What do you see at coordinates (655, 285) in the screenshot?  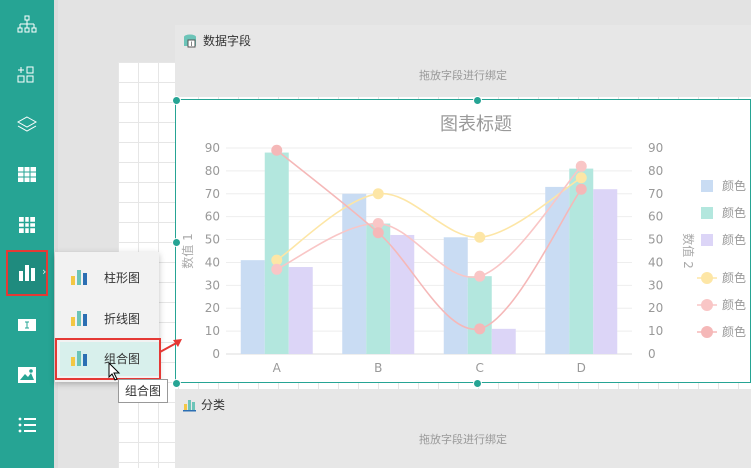 I see `y2-tick-label: 30` at bounding box center [655, 285].